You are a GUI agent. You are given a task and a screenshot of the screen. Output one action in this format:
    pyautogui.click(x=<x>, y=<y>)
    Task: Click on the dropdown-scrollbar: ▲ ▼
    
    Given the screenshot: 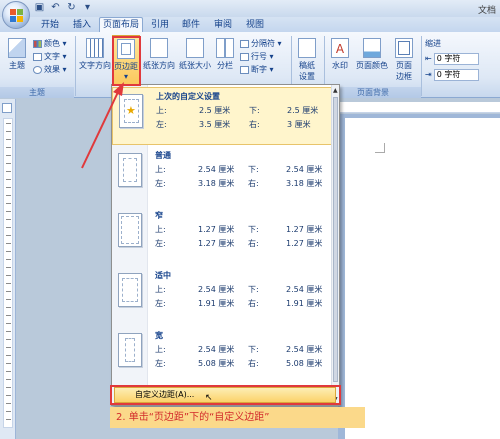 What is the action you would take?
    pyautogui.click(x=335, y=245)
    